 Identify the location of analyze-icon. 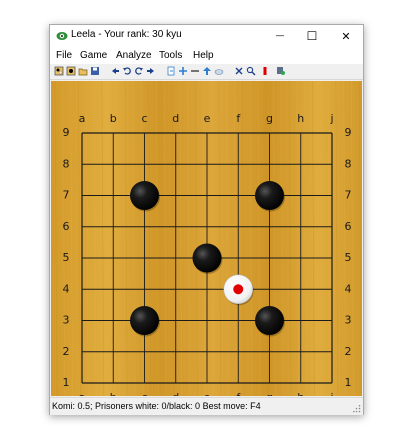
(251, 71).